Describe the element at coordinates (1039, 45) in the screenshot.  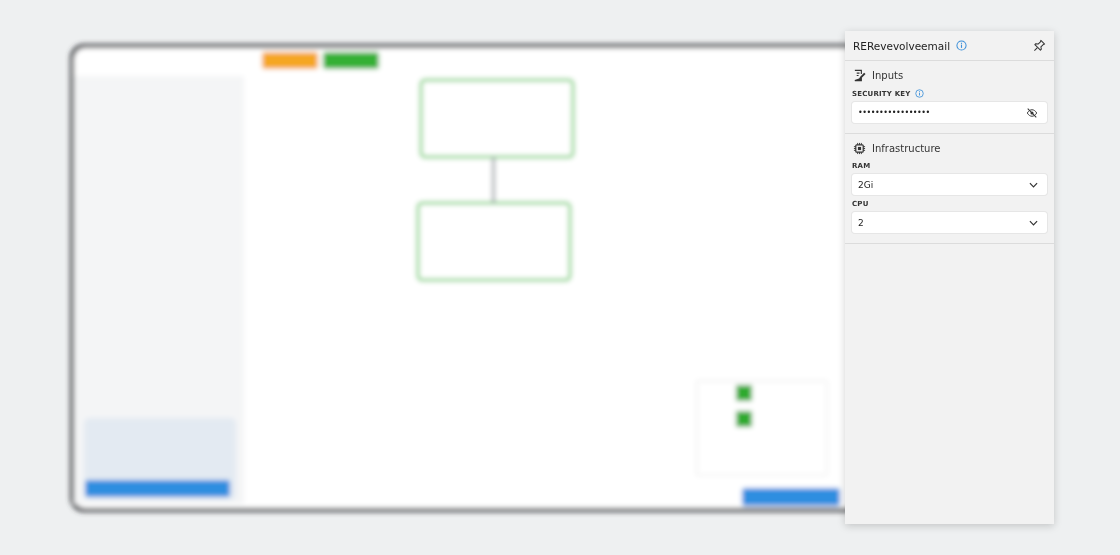
I see `pin-icon` at that location.